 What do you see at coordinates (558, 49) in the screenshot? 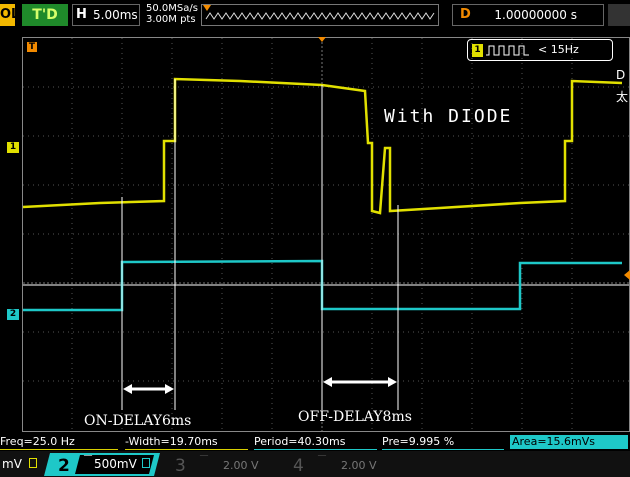
I see `freq-counter-value: < 15Hz` at bounding box center [558, 49].